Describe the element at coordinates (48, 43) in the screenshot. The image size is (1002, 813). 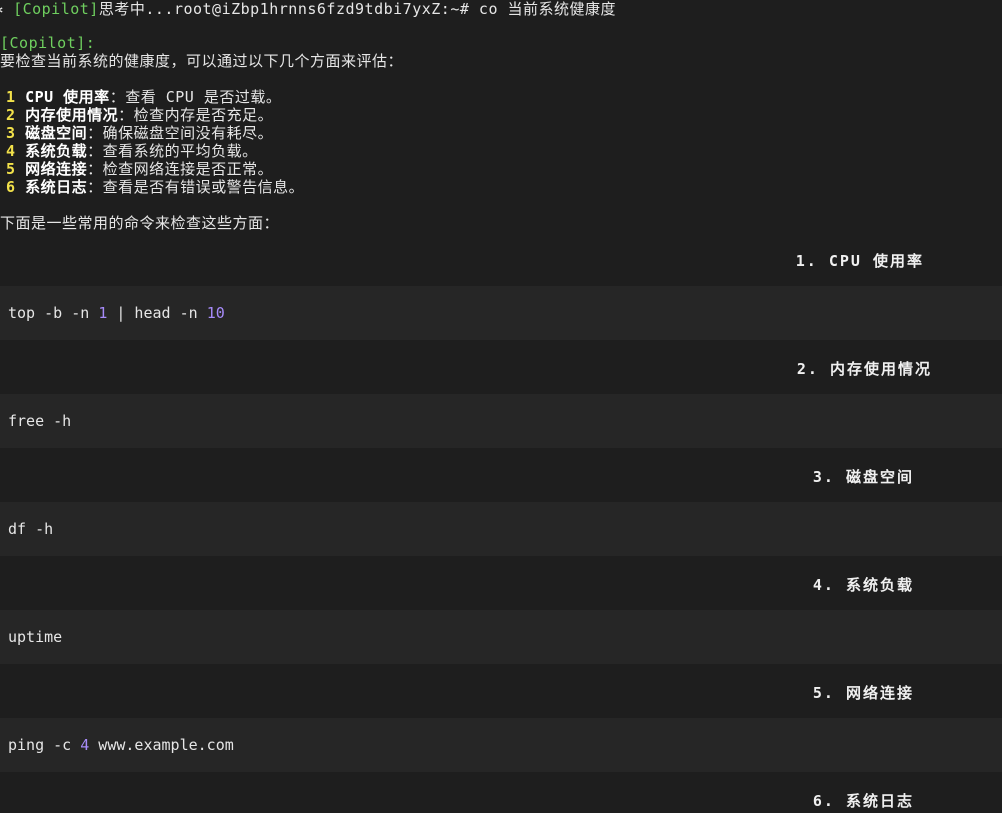
I see `response-tag: [Copilot]:` at that location.